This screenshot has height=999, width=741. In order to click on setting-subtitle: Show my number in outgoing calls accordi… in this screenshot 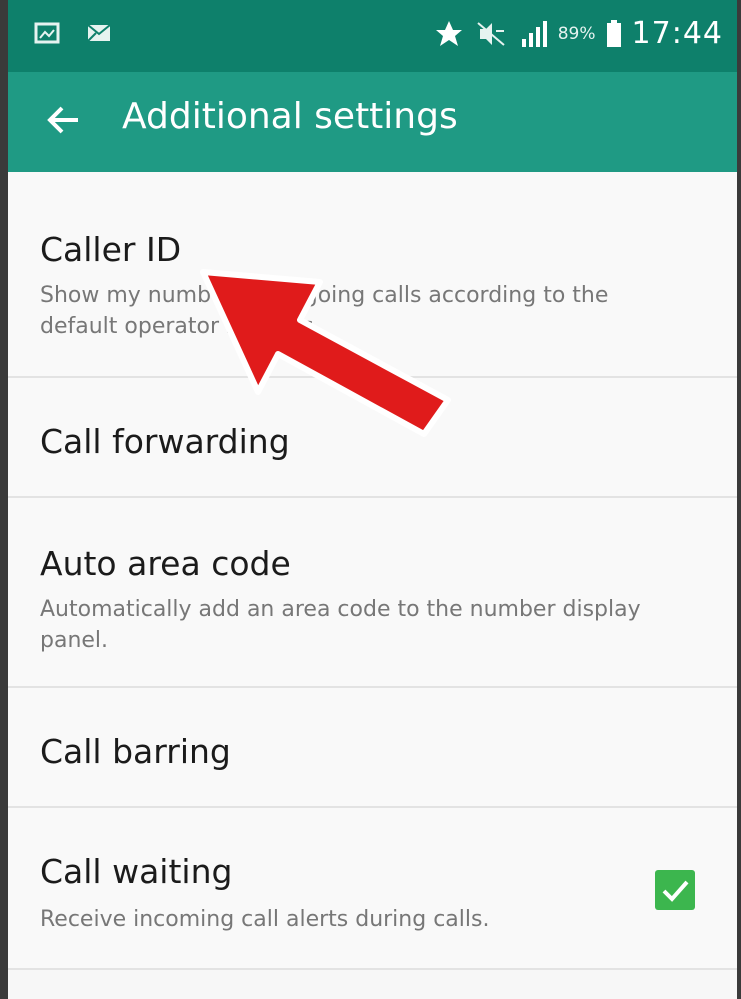, I will do `click(324, 311)`.